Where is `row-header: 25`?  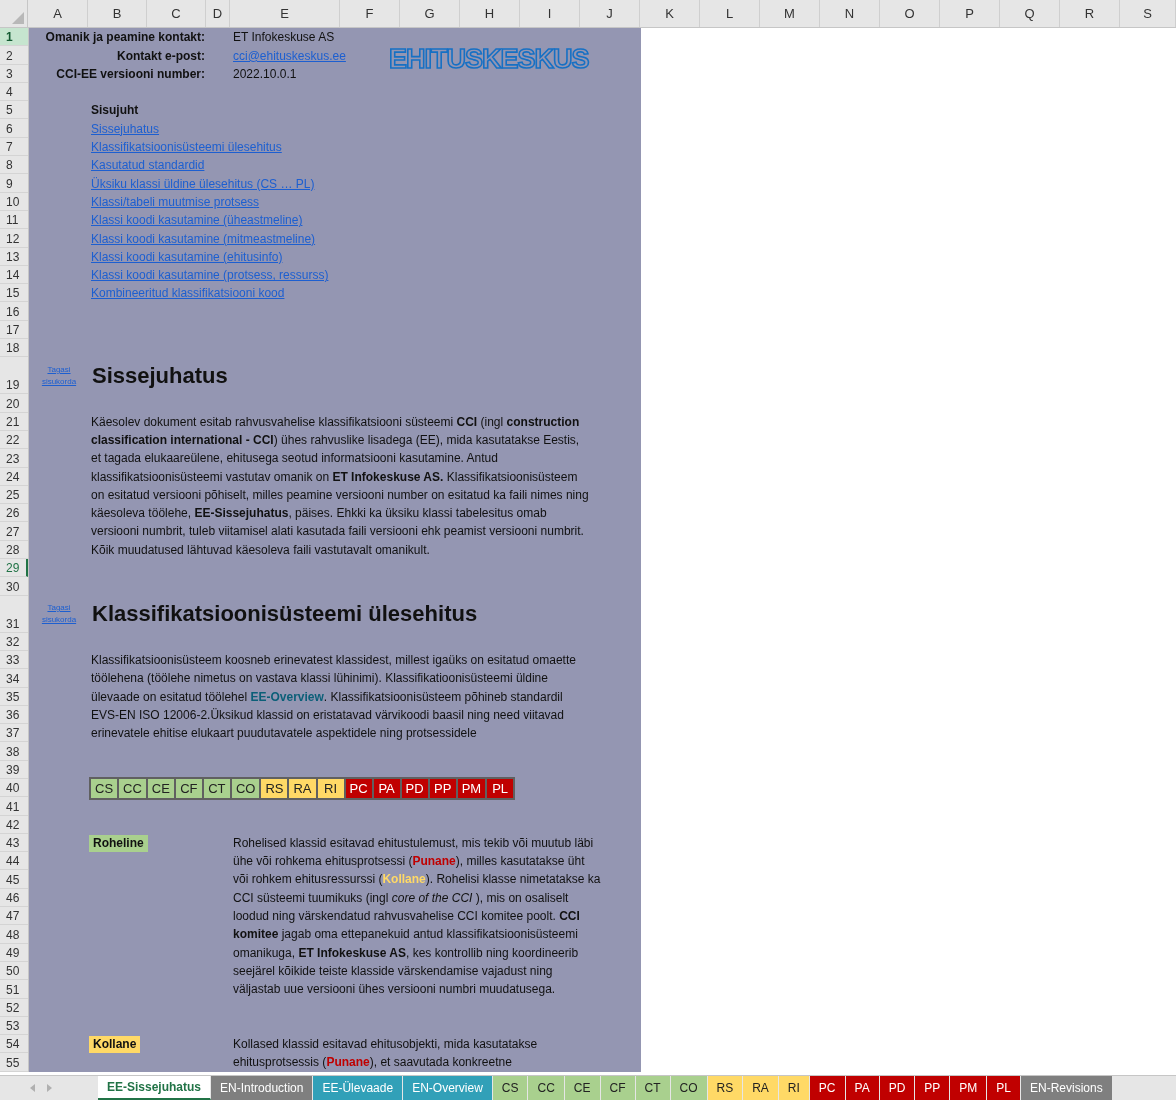 row-header: 25 is located at coordinates (14, 495).